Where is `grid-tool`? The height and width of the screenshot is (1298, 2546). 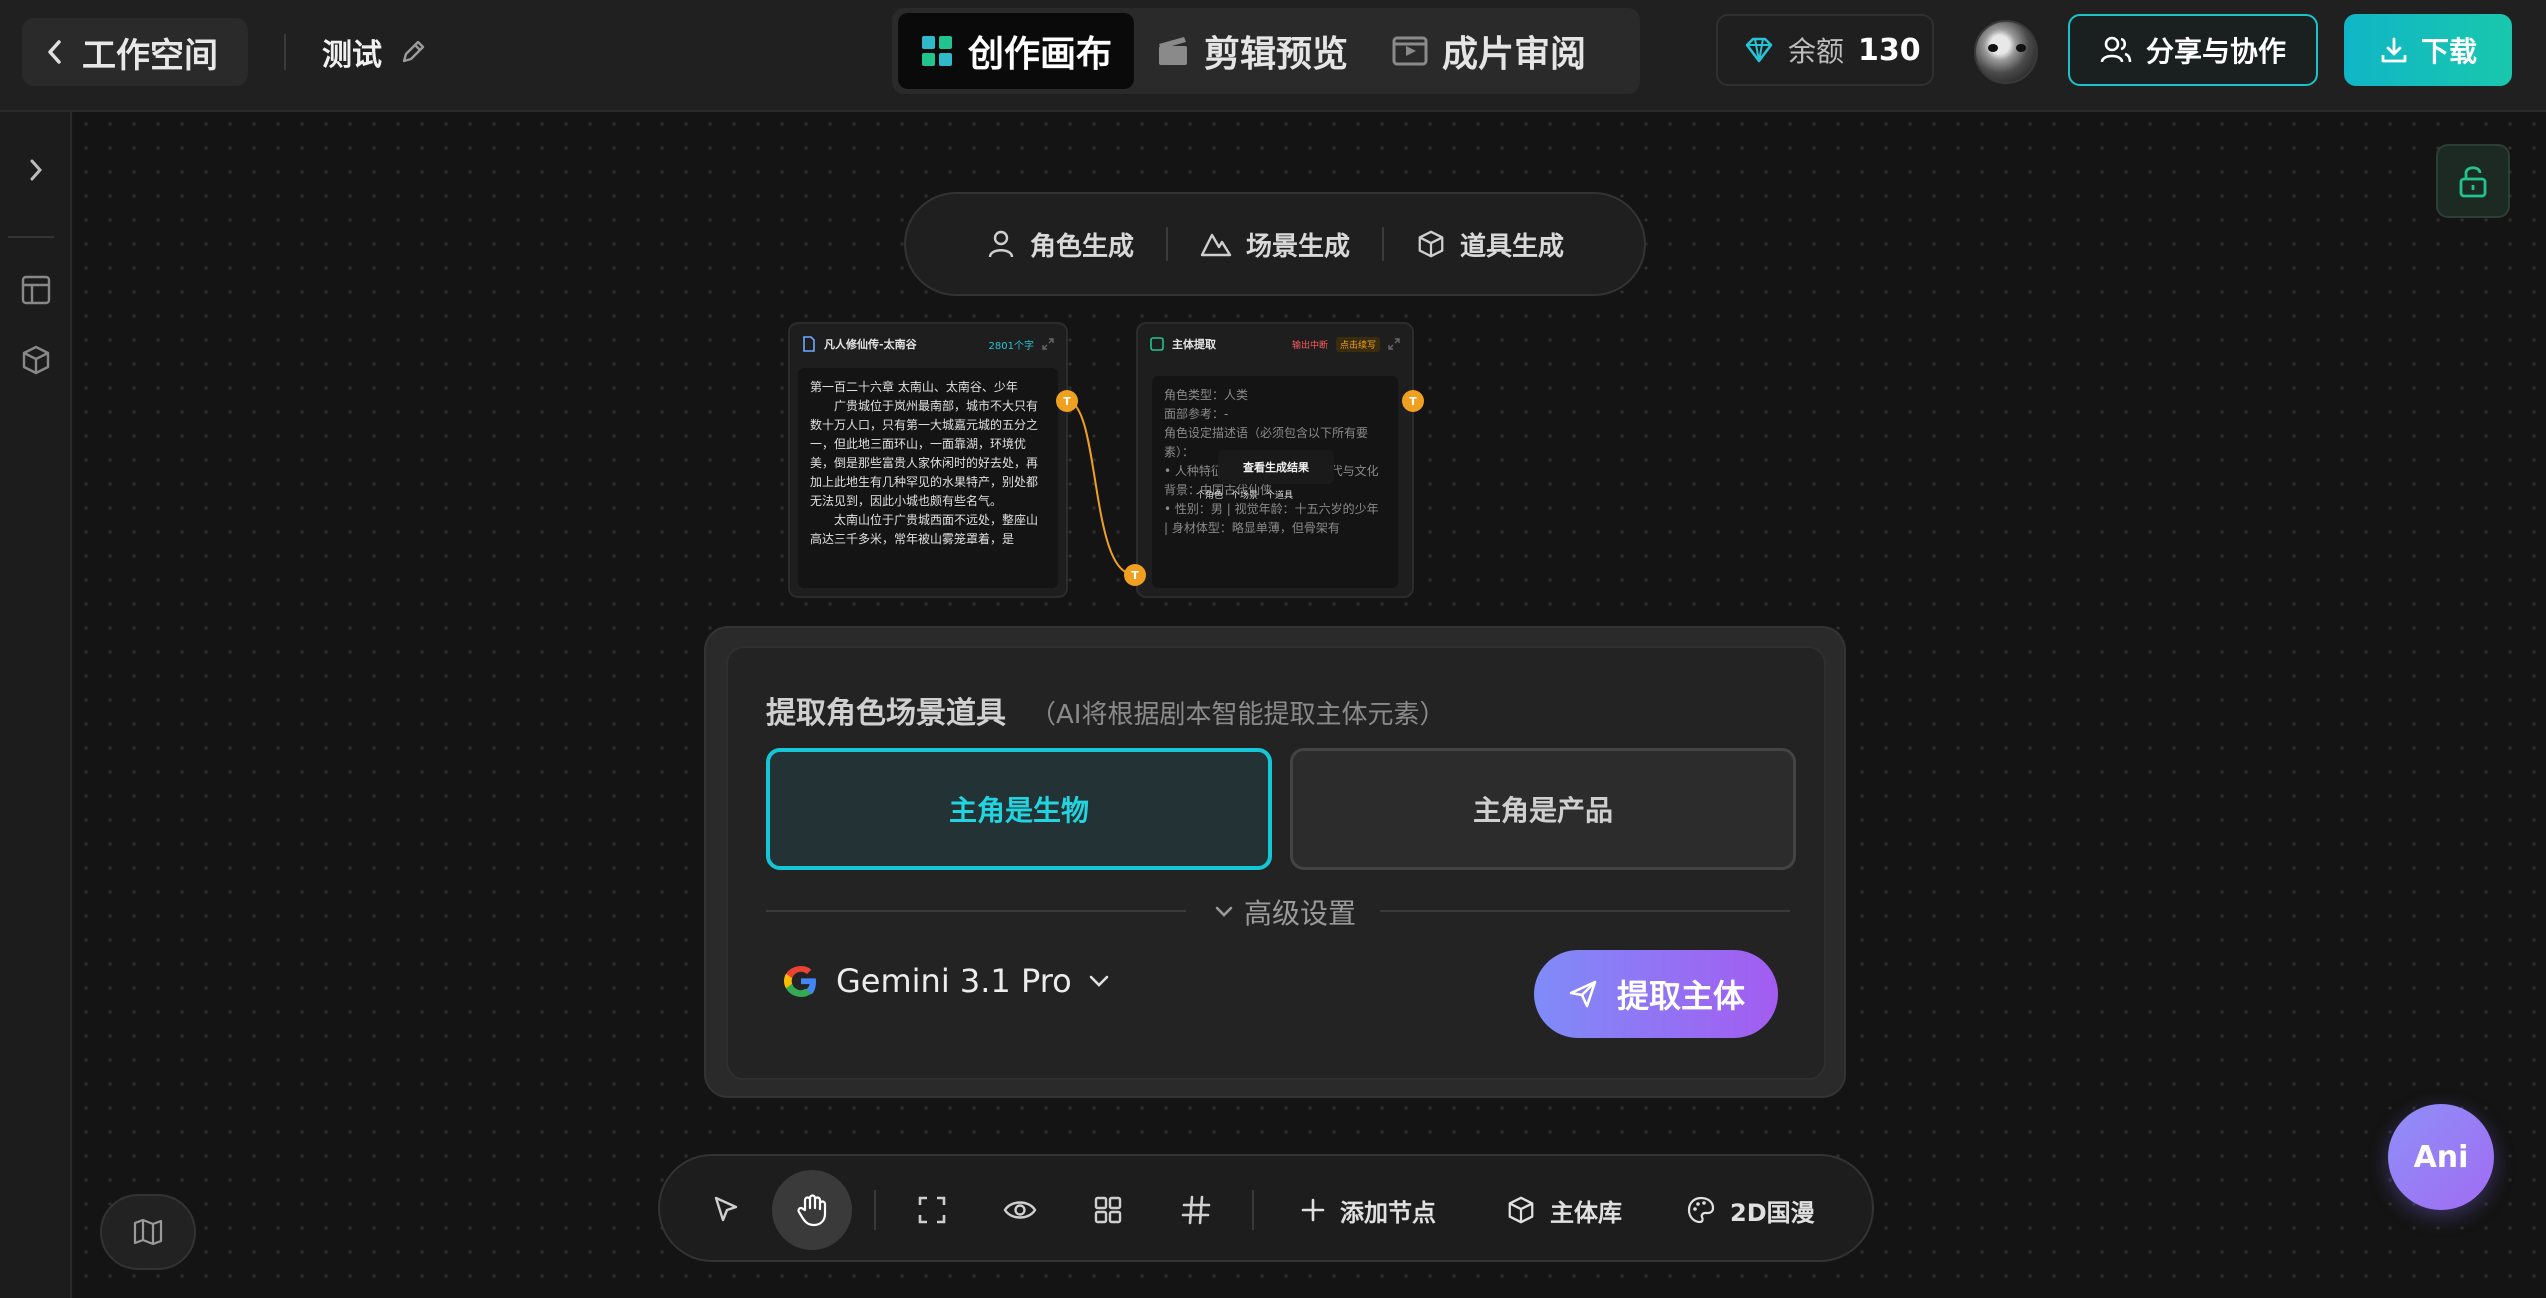
grid-tool is located at coordinates (1108, 1210).